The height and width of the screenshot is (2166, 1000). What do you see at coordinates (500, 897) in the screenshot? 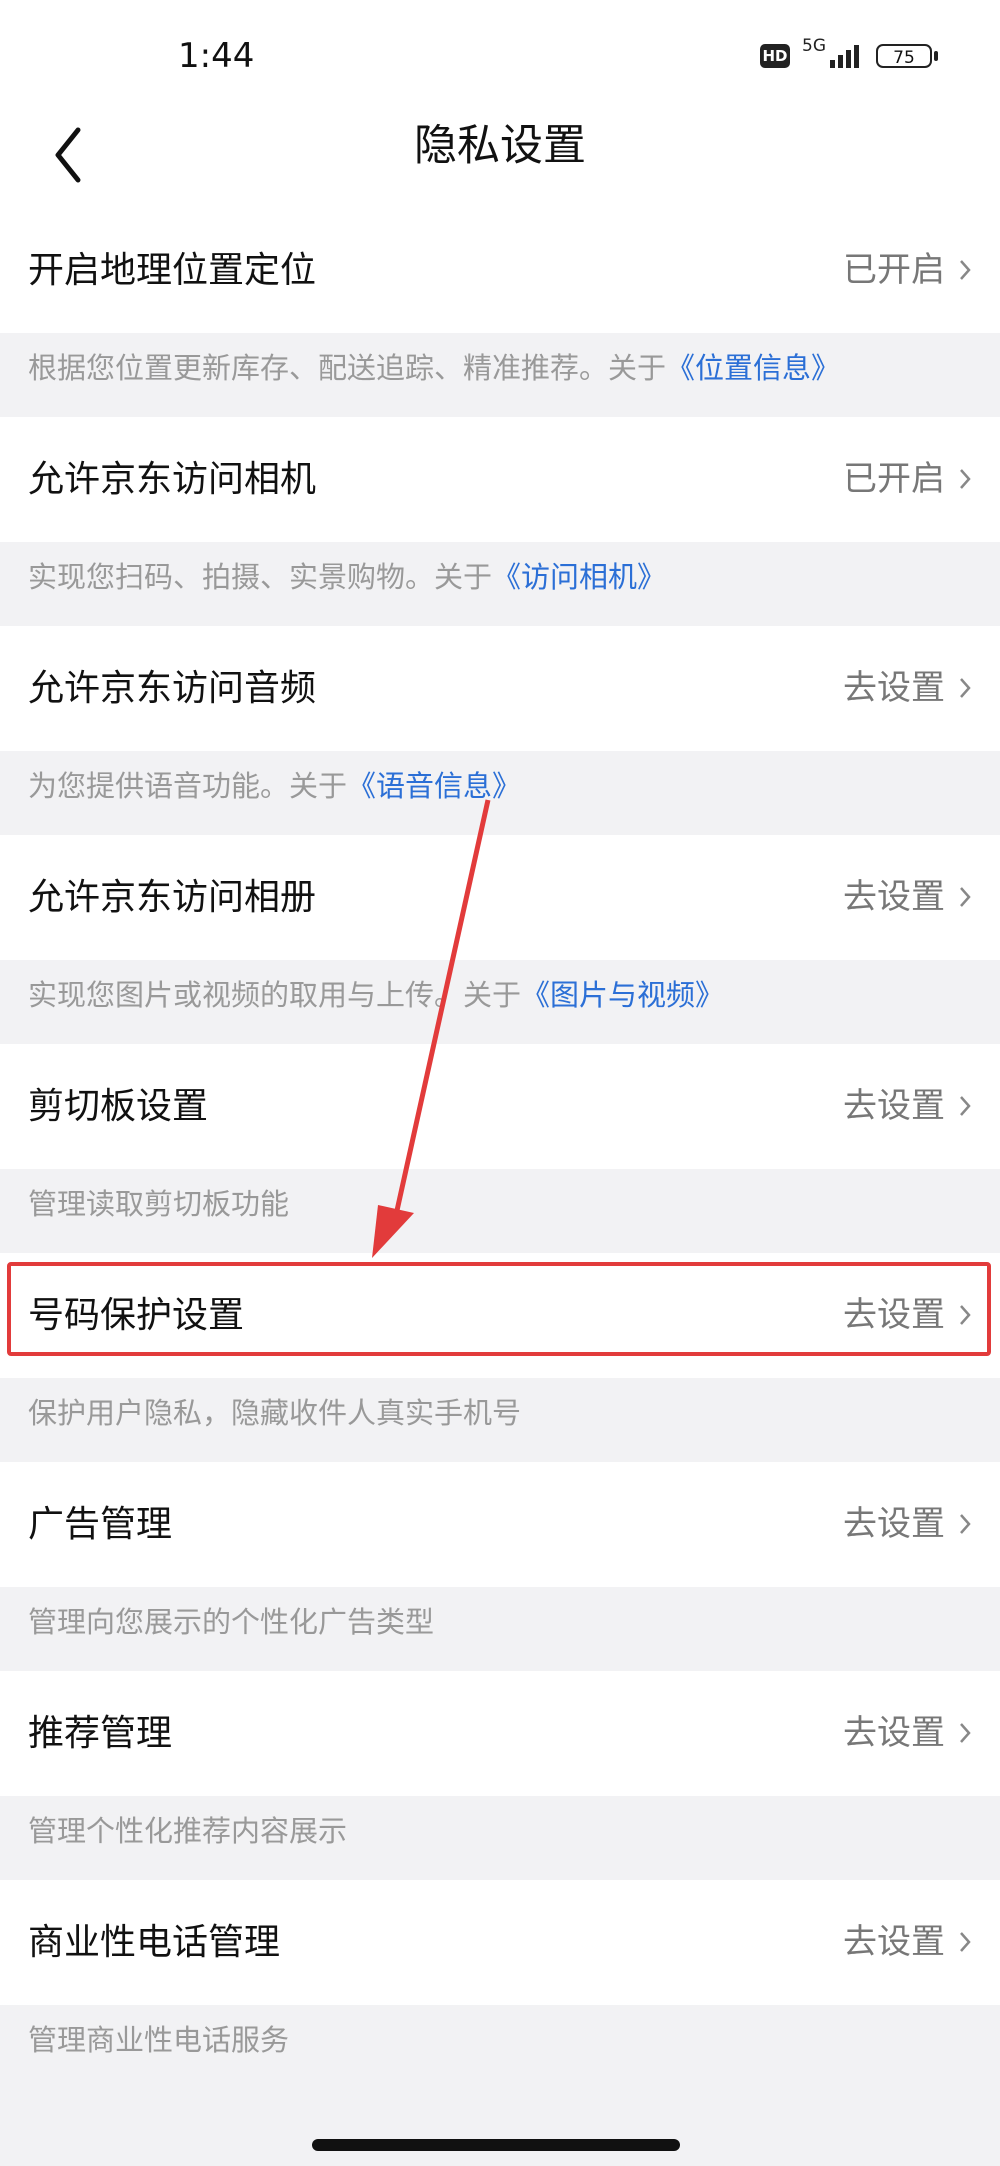
I see `setting-row-album: 允许京东访问相册 去设置` at bounding box center [500, 897].